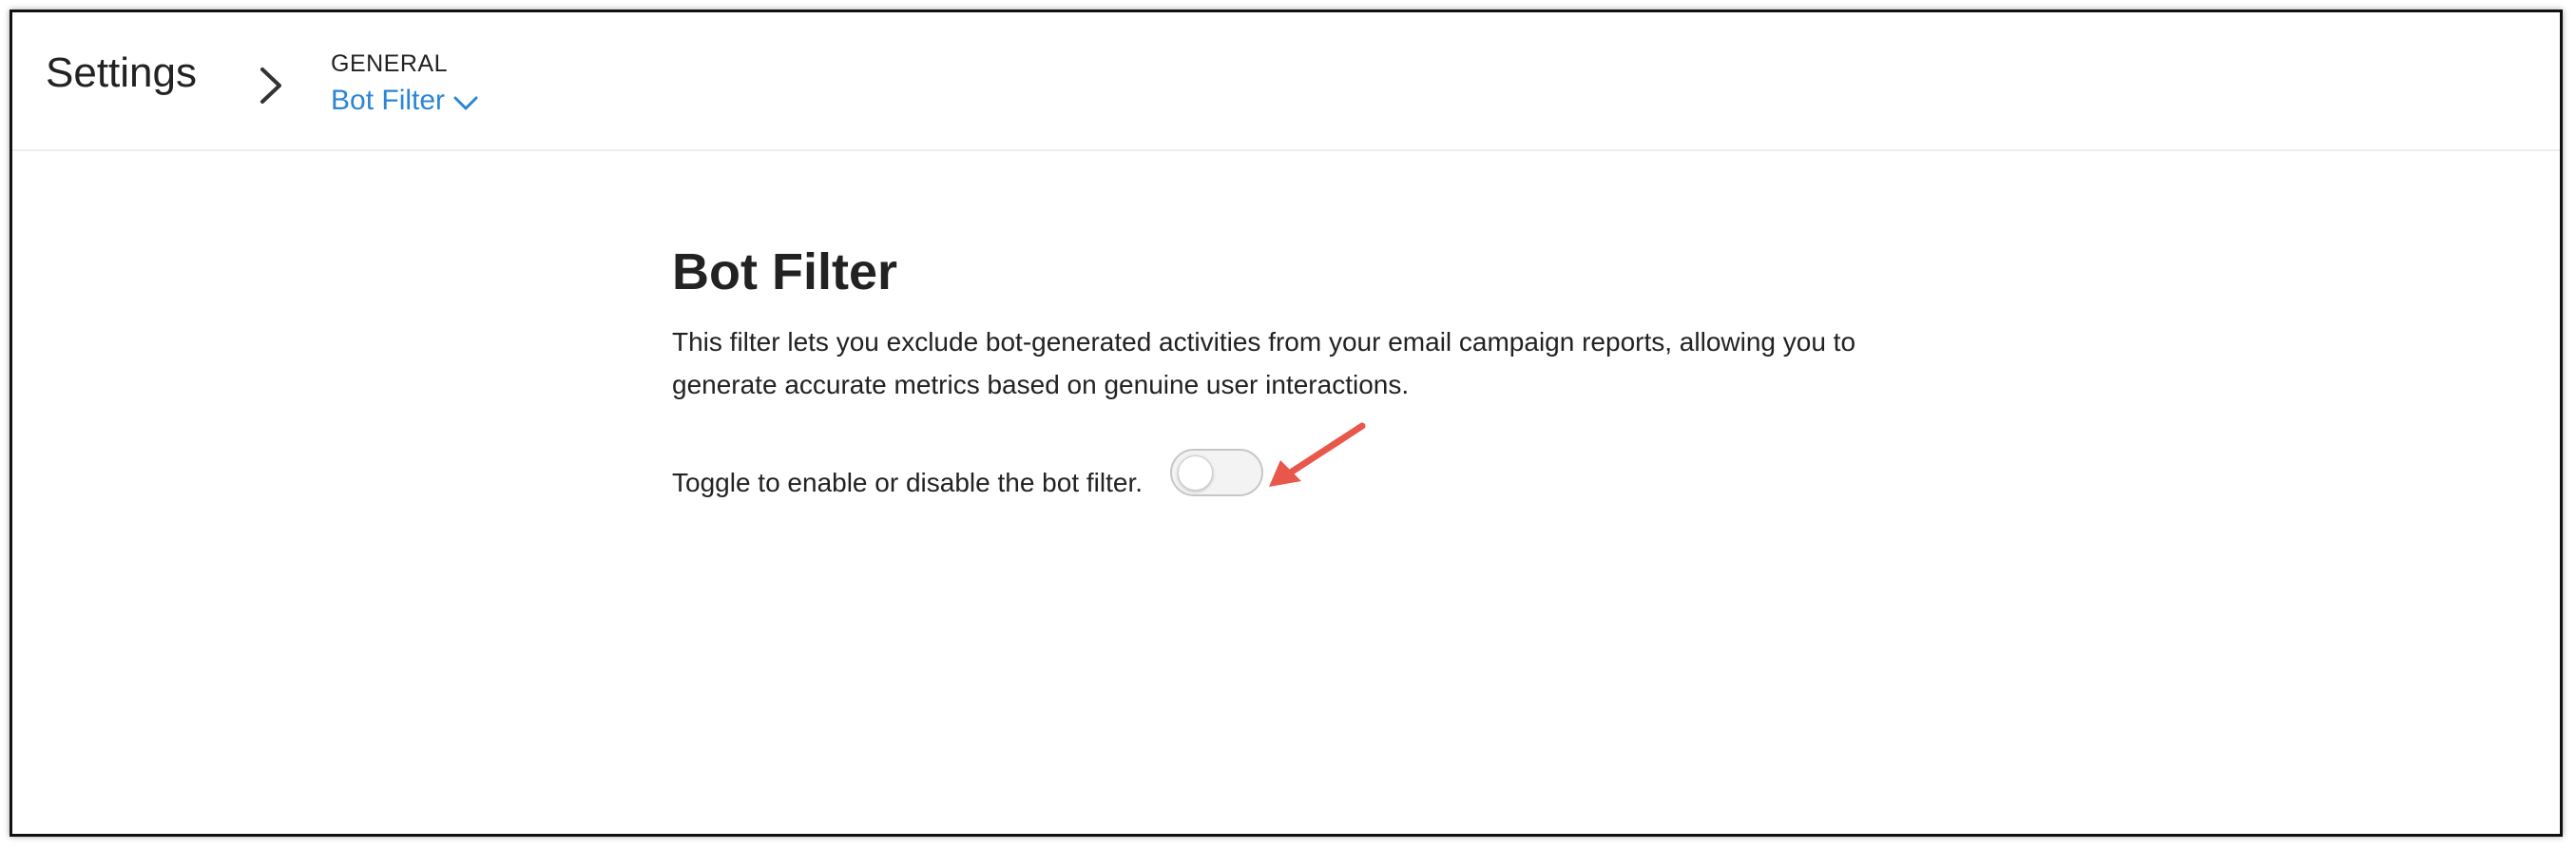 Image resolution: width=2576 pixels, height=850 pixels. I want to click on breadcrumb-current-label: Bot Filter, so click(388, 100).